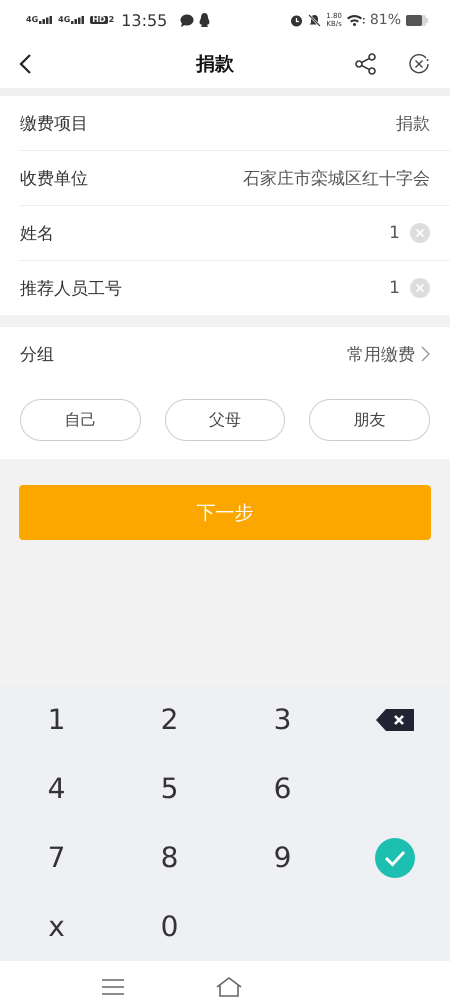 Image resolution: width=450 pixels, height=1000 pixels. What do you see at coordinates (283, 788) in the screenshot?
I see `keypad-key: 6` at bounding box center [283, 788].